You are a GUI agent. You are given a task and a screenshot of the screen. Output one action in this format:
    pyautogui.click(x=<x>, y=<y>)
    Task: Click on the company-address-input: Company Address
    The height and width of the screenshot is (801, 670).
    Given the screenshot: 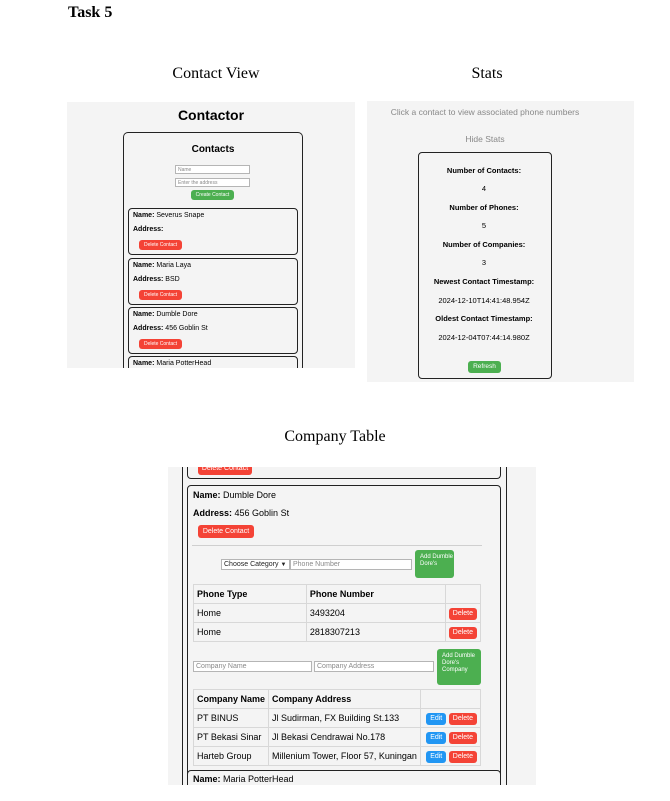 What is the action you would take?
    pyautogui.click(x=374, y=666)
    